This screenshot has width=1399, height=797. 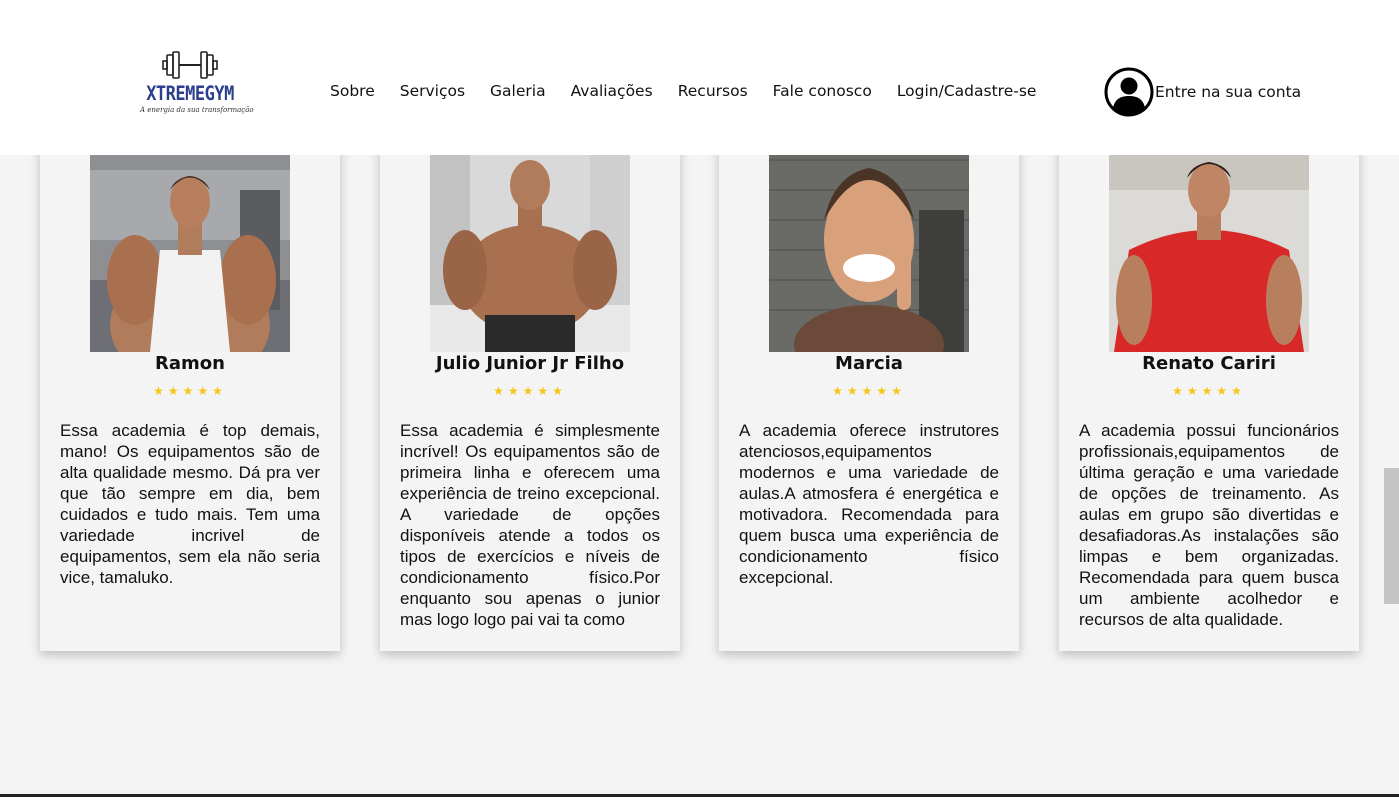 I want to click on reviewer-name: Marcia, so click(x=869, y=363).